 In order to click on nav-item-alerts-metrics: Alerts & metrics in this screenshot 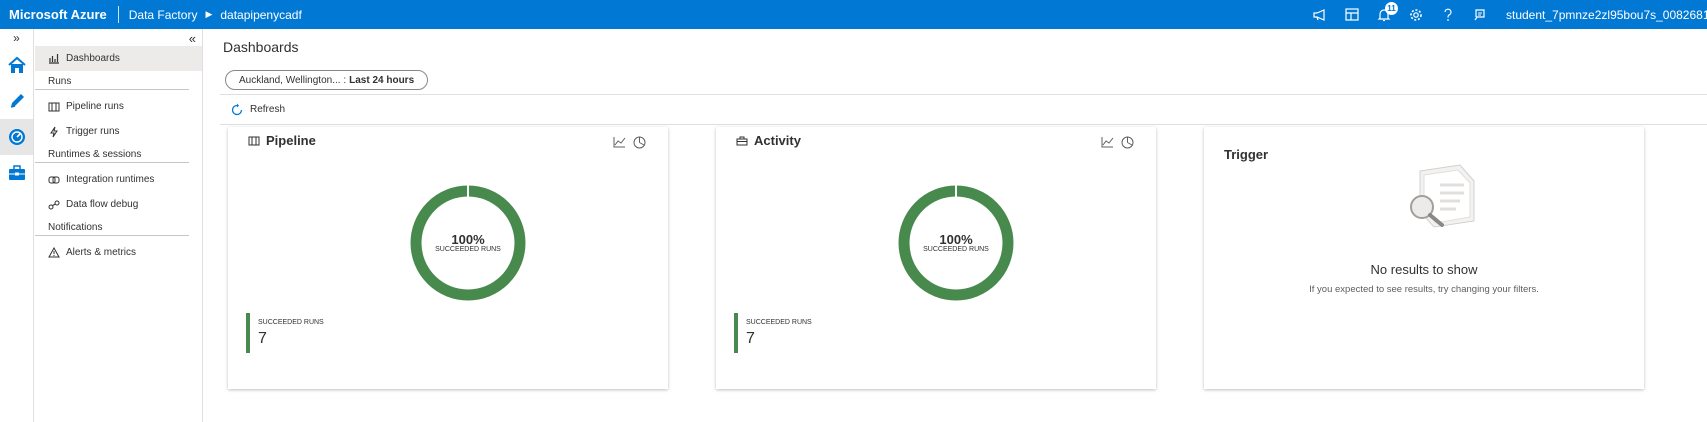, I will do `click(118, 252)`.